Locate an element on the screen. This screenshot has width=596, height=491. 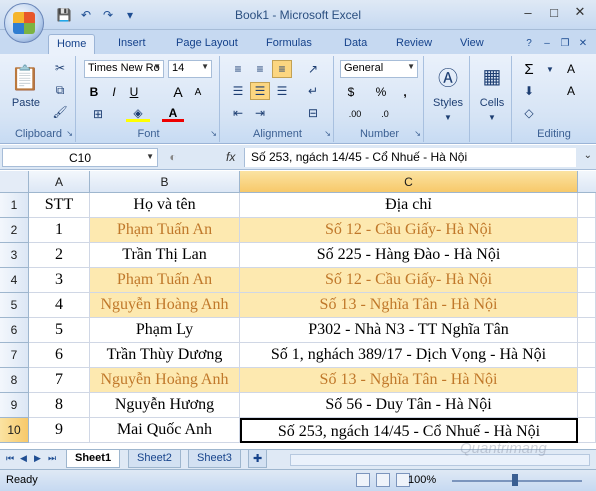
cell-c3: Số 225 - Hàng Đào - Hà Nội is located at coordinates (409, 255).